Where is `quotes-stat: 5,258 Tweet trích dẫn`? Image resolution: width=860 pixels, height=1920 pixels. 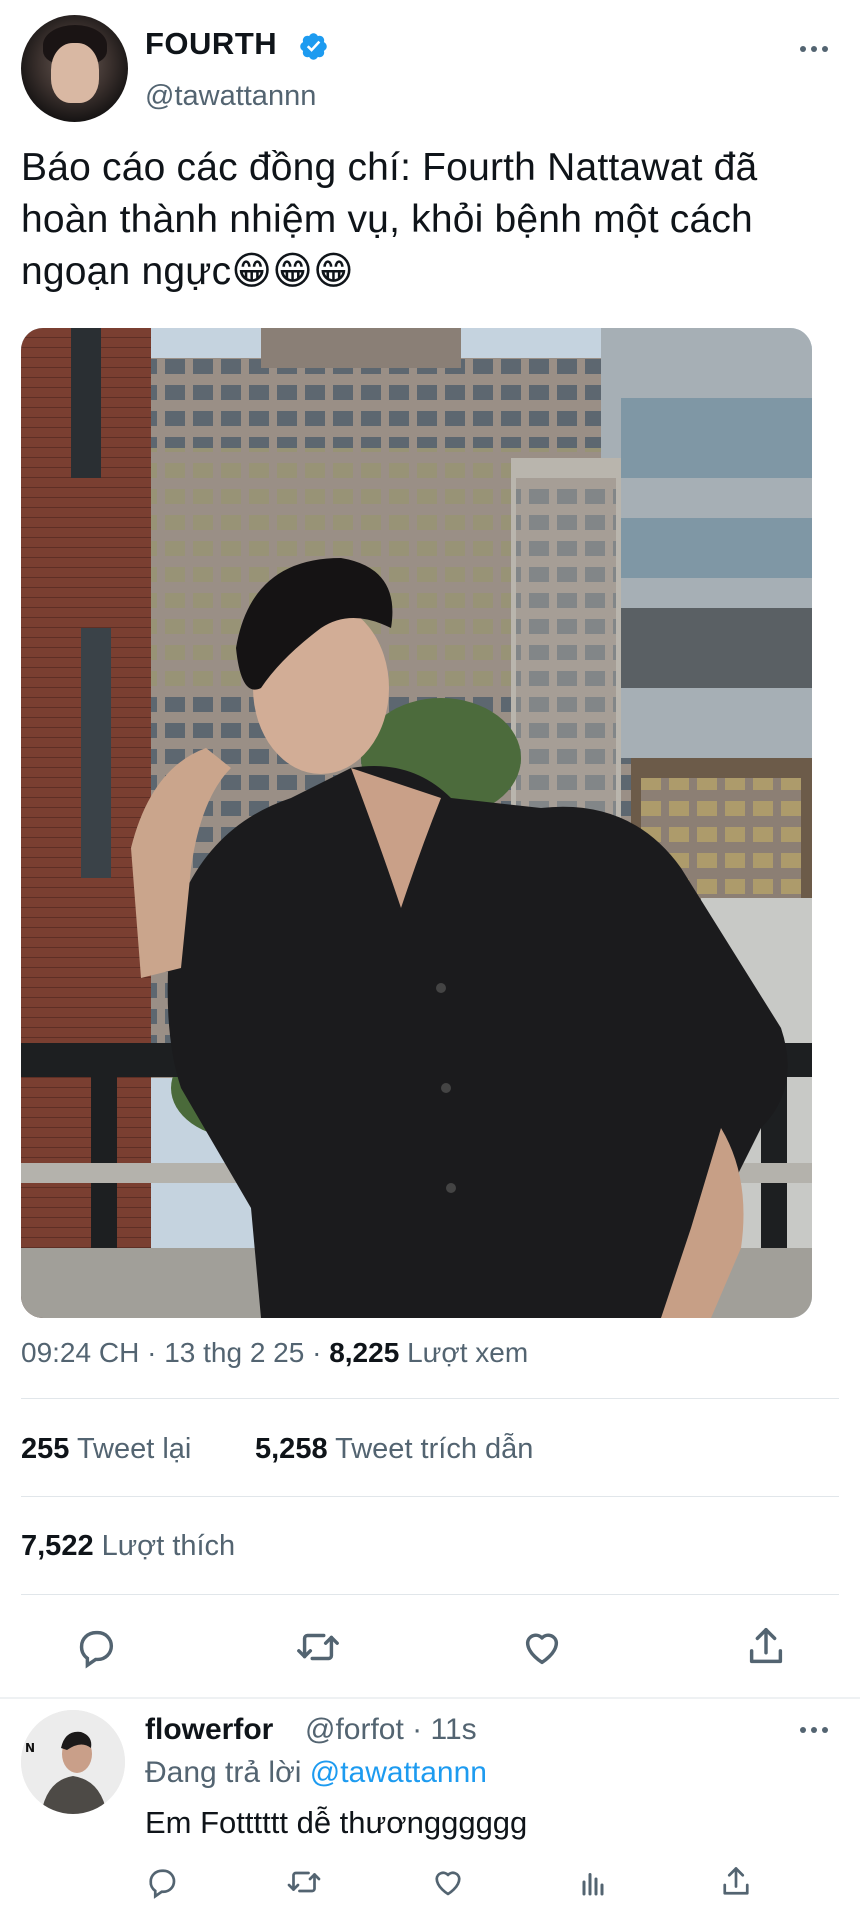
quotes-stat: 5,258 Tweet trích dẫn is located at coordinates (394, 1449).